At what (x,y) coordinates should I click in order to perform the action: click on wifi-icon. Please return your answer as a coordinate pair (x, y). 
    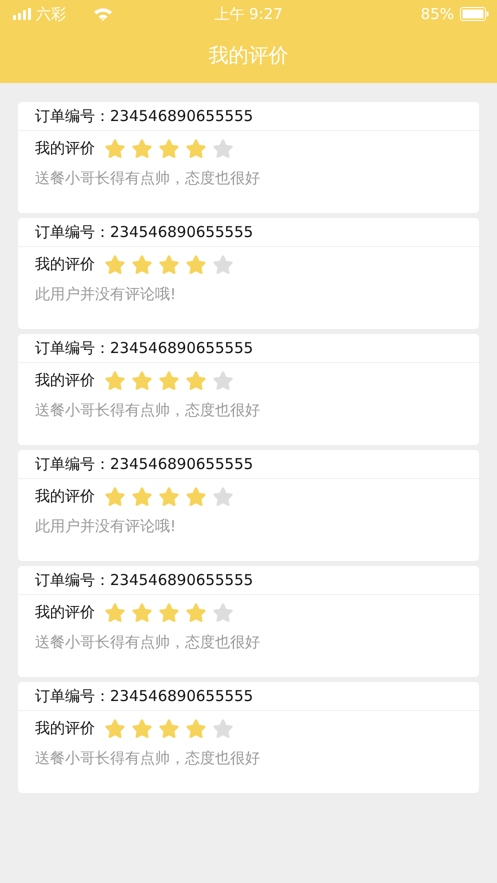
    Looking at the image, I should click on (103, 14).